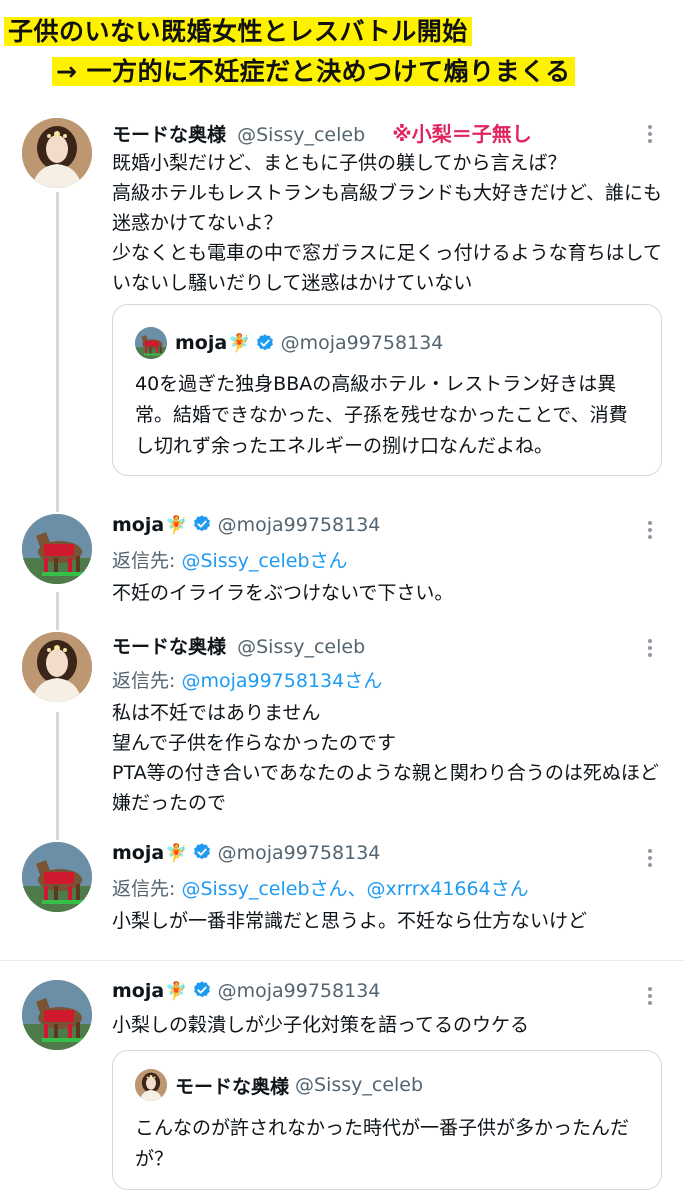 The height and width of the screenshot is (1200, 685). I want to click on reply-to-link: @Sissy_celebさん, so click(264, 561).